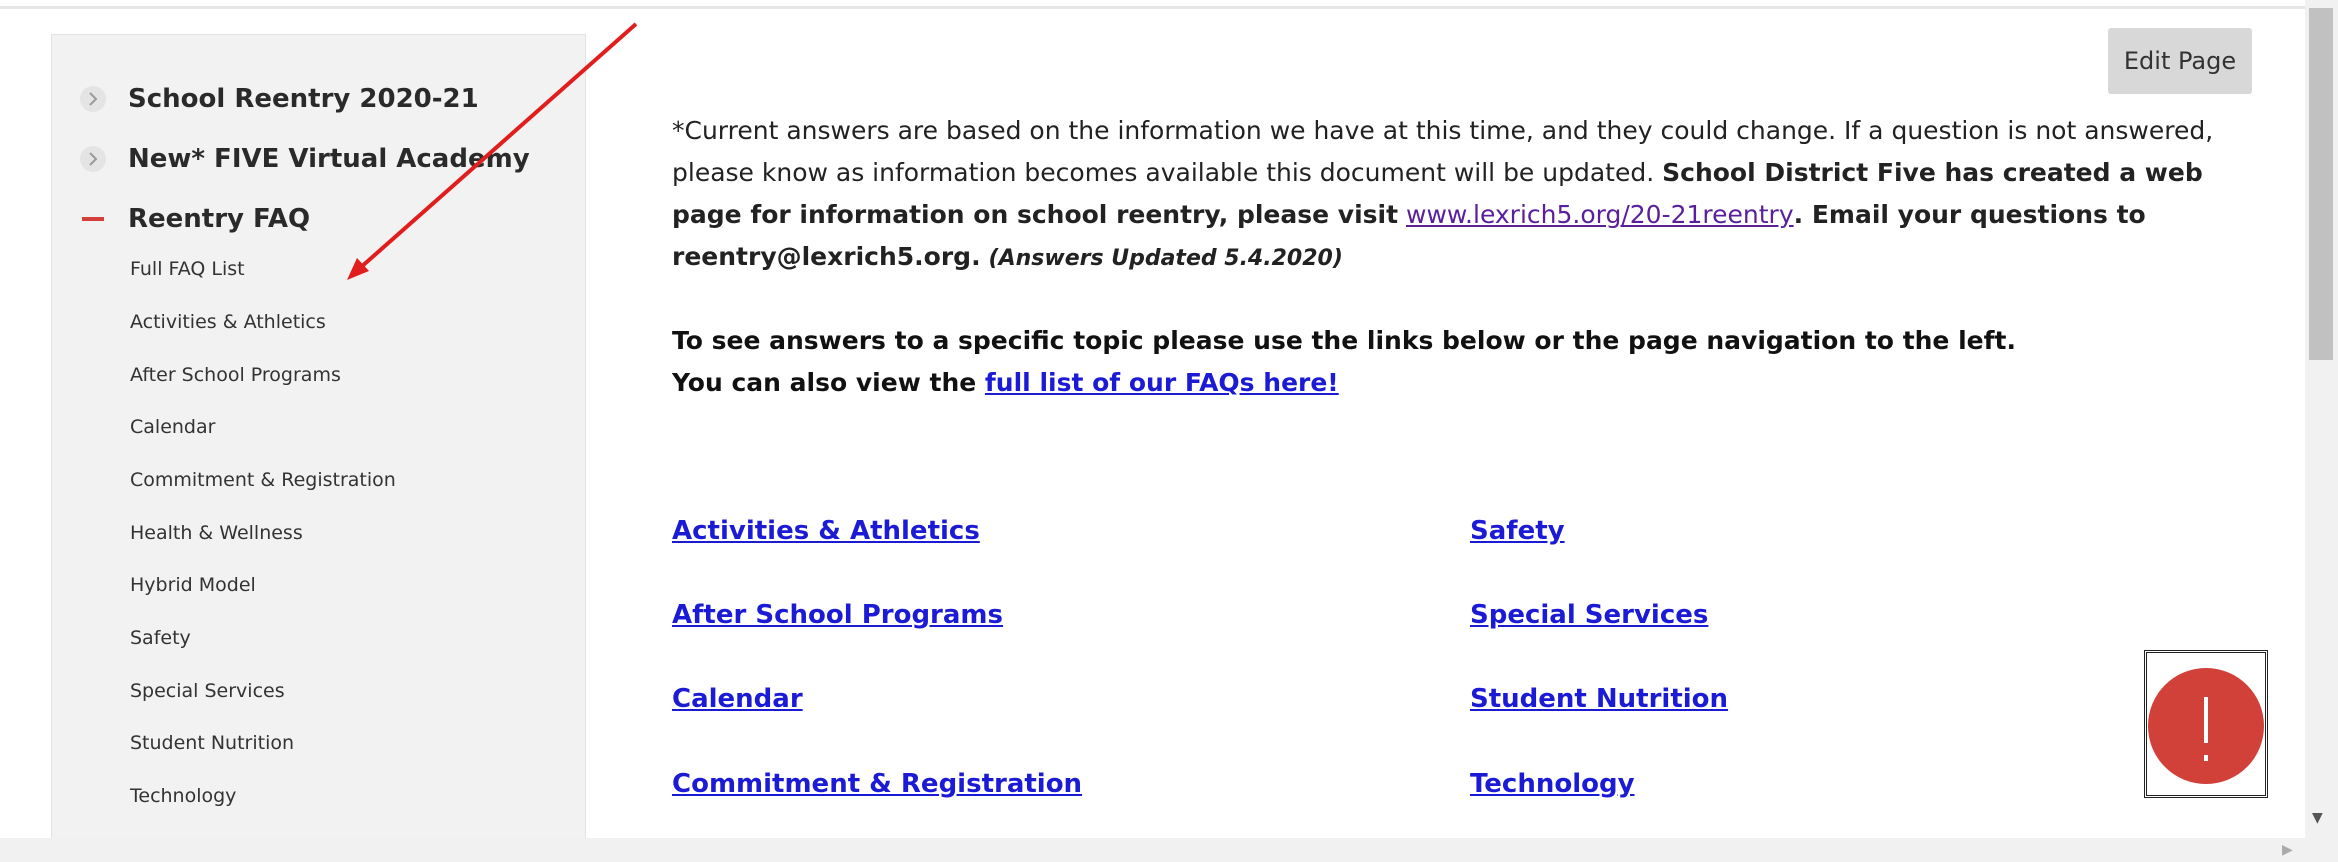 This screenshot has height=862, width=2338. What do you see at coordinates (2321, 184) in the screenshot?
I see `vertical-scrollbar-thumb` at bounding box center [2321, 184].